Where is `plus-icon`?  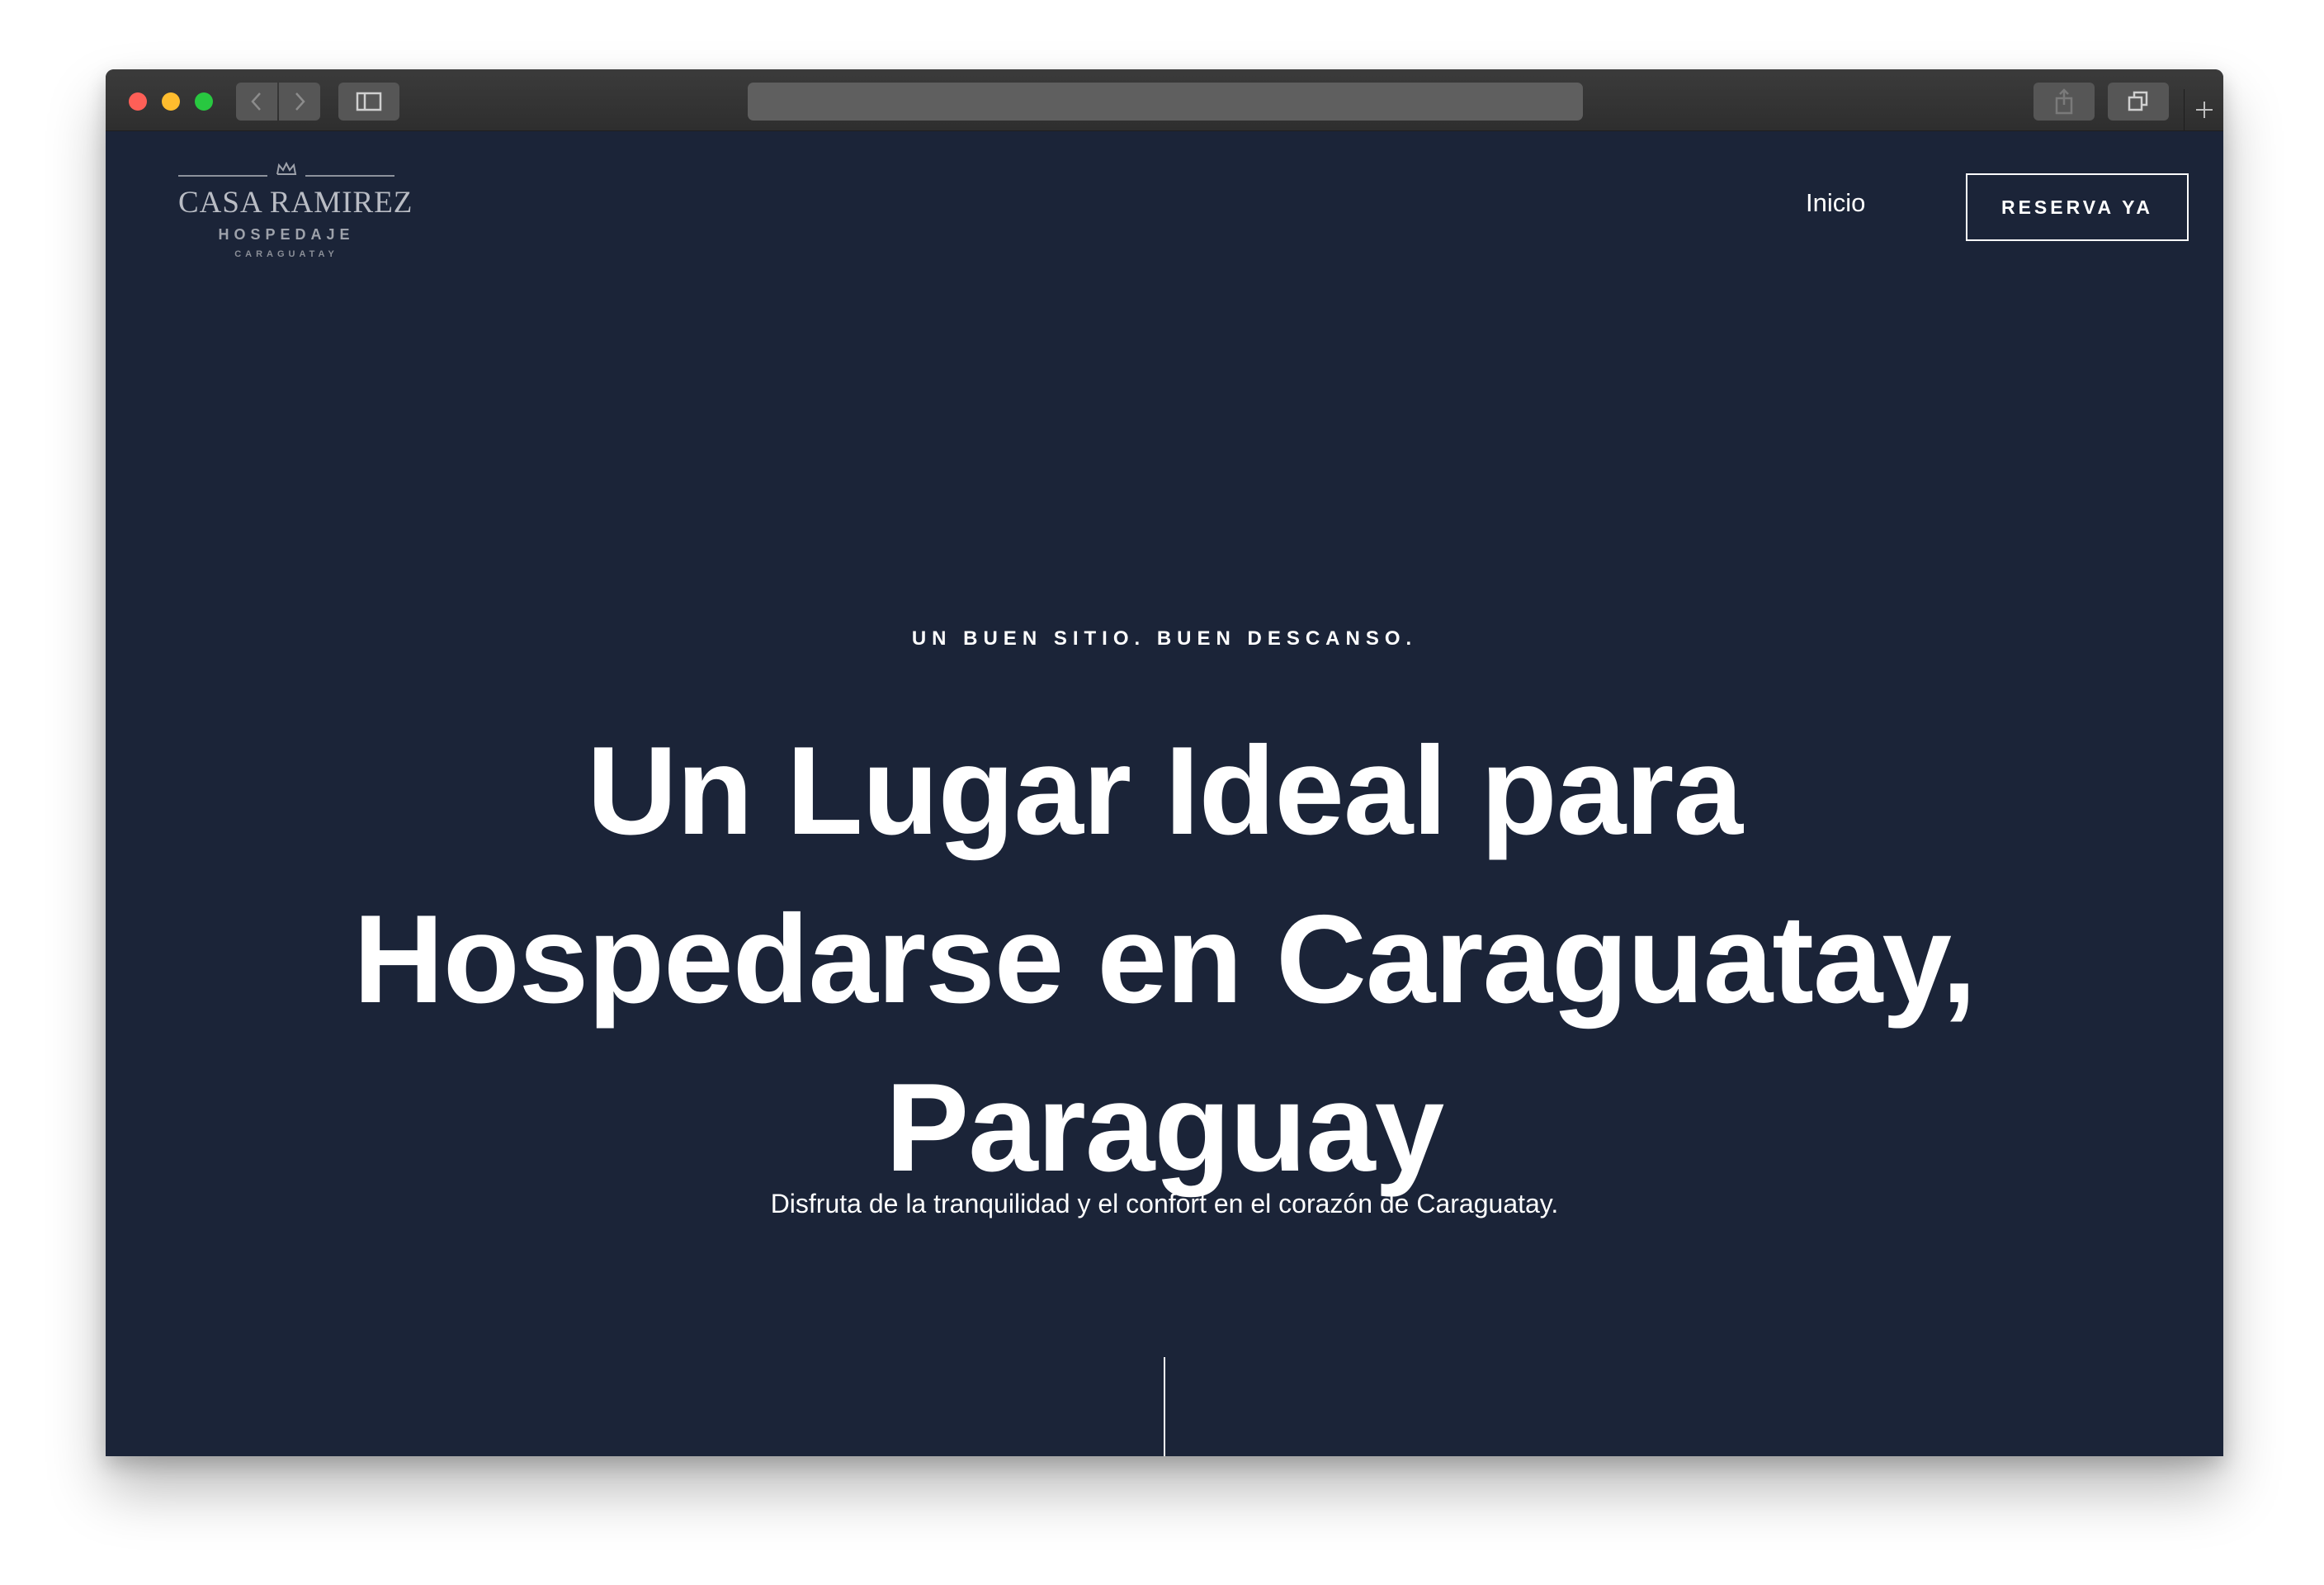 plus-icon is located at coordinates (2204, 110).